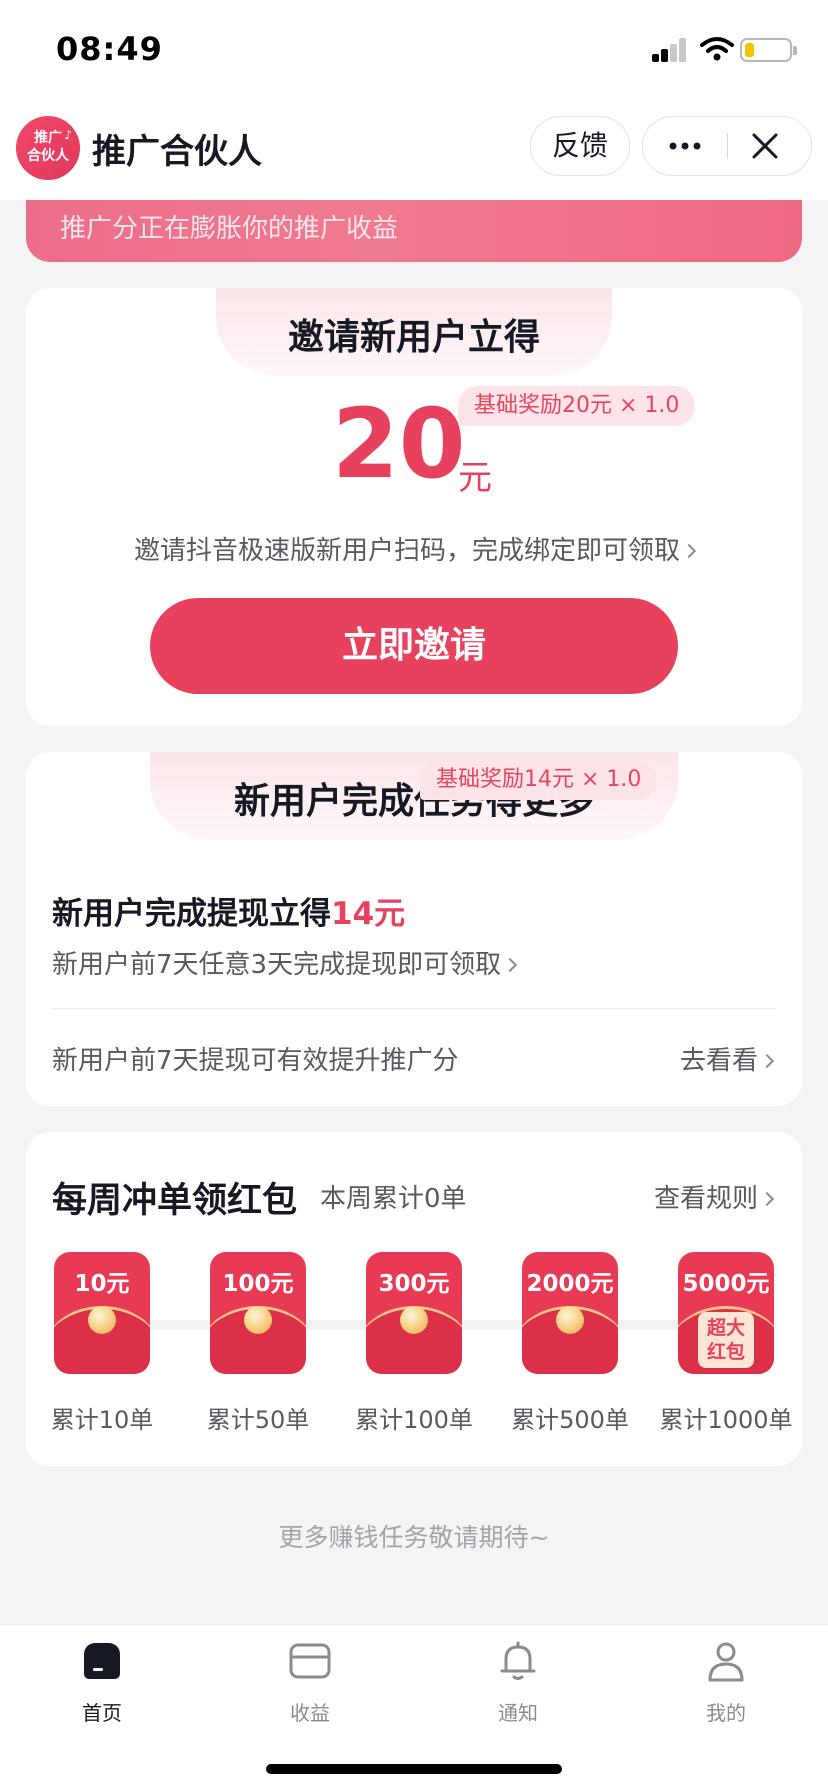 The height and width of the screenshot is (1792, 828). I want to click on go-see-link: 去看看, so click(727, 1058).